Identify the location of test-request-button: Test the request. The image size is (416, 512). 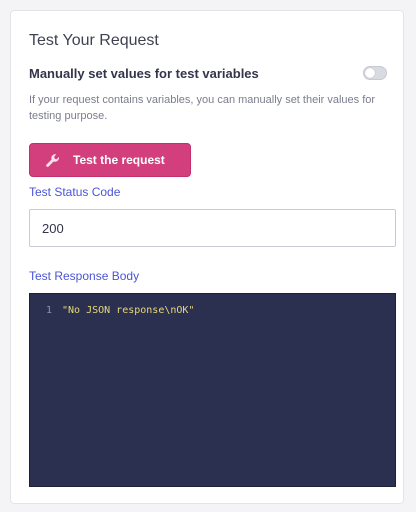
(110, 160).